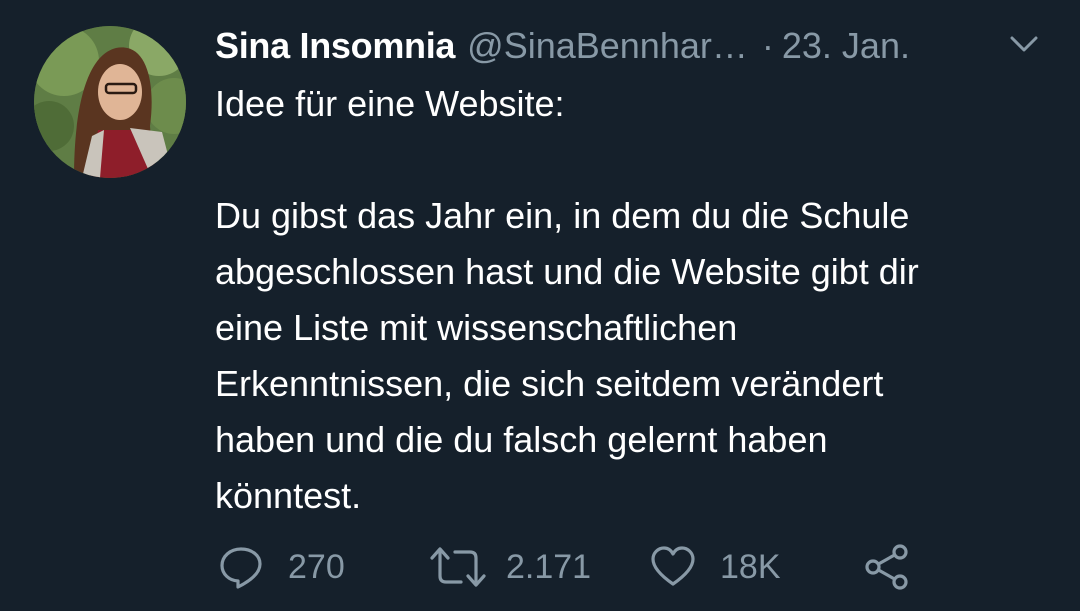 This screenshot has width=1080, height=611. I want to click on chevron-down-icon, so click(1024, 44).